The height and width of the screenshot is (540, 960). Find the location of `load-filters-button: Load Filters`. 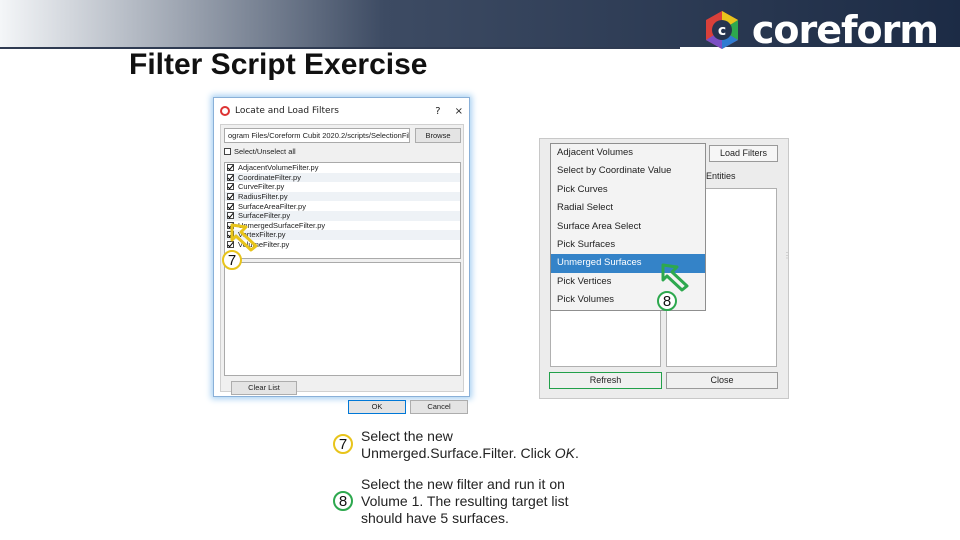

load-filters-button: Load Filters is located at coordinates (743, 153).